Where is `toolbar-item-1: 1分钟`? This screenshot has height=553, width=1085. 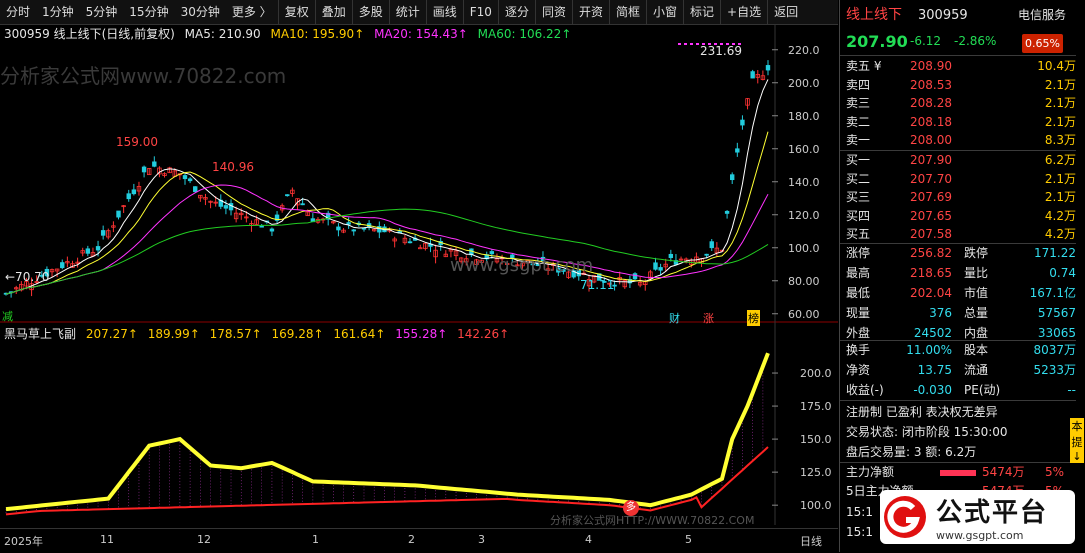
toolbar-item-1: 1分钟 is located at coordinates (58, 12).